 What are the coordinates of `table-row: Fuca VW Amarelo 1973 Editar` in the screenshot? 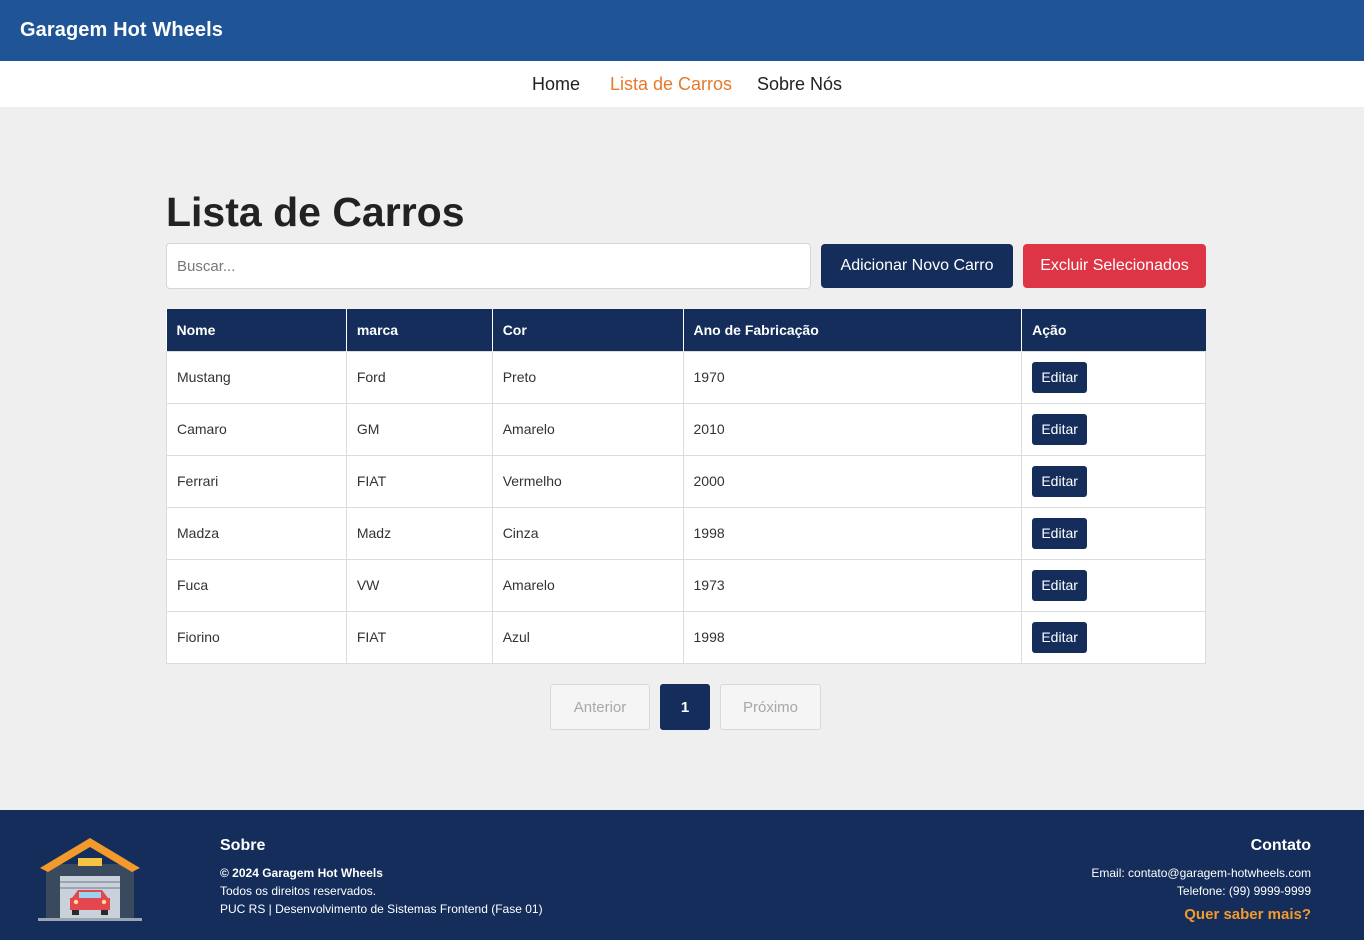 It's located at (686, 585).